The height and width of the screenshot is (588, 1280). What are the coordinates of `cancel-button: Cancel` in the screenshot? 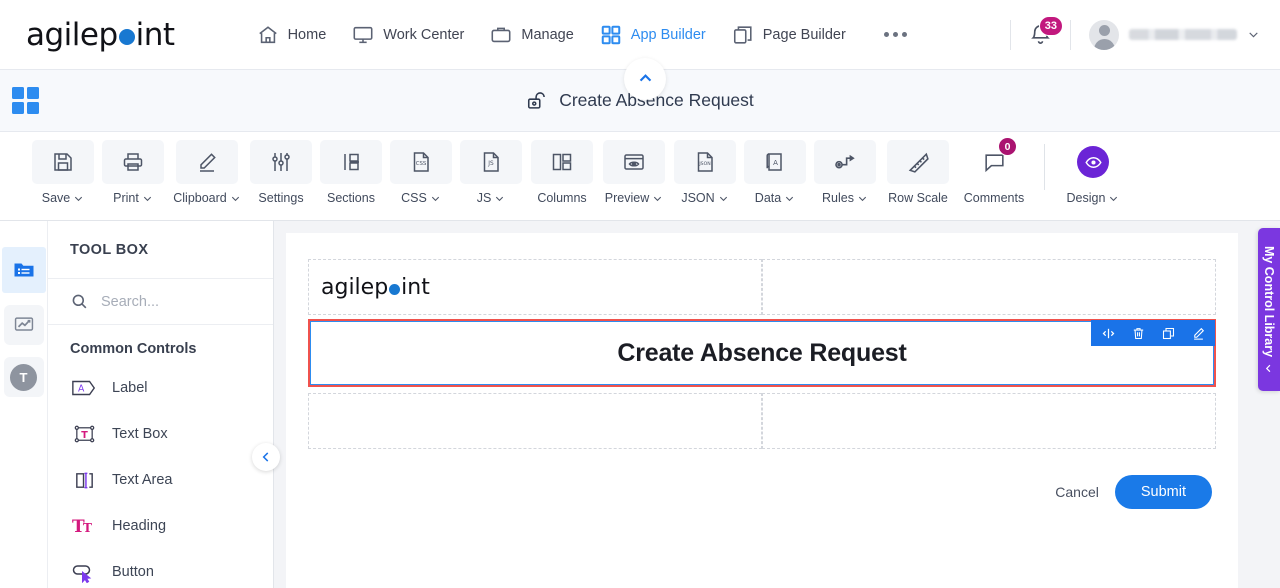 It's located at (1077, 492).